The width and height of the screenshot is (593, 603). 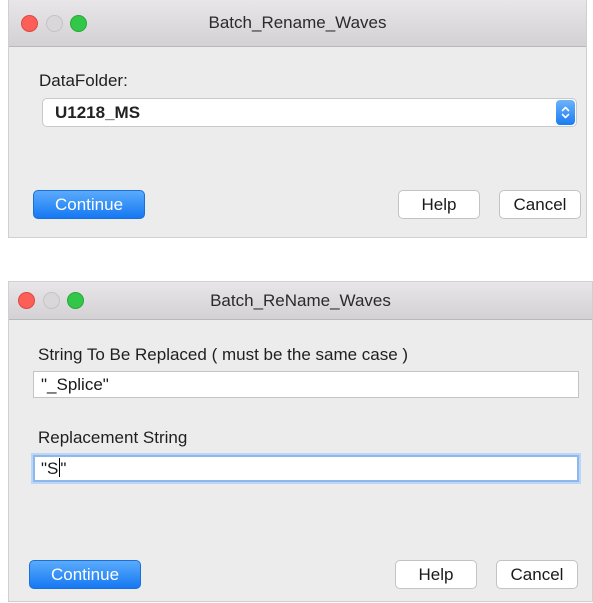 I want to click on title-bar: Batch_Rename_Waves, so click(x=297, y=23).